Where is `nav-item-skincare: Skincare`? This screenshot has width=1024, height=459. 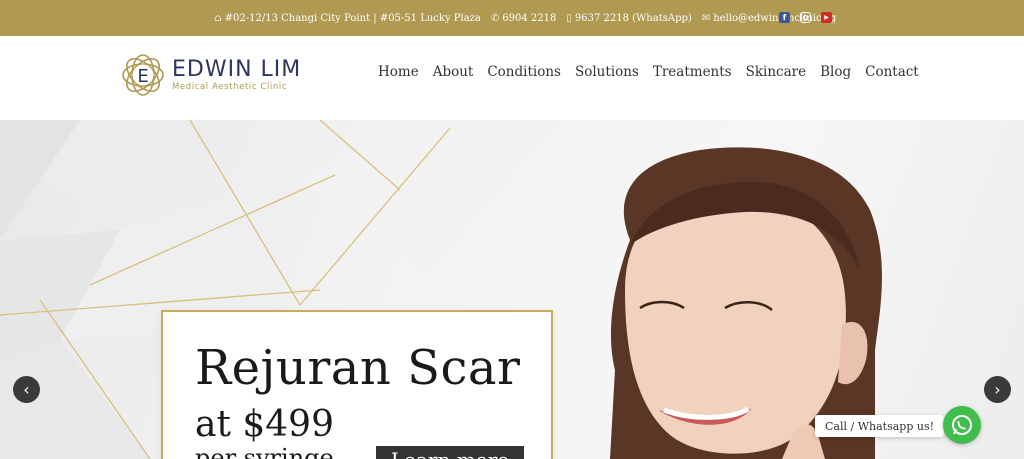
nav-item-skincare: Skincare is located at coordinates (776, 72).